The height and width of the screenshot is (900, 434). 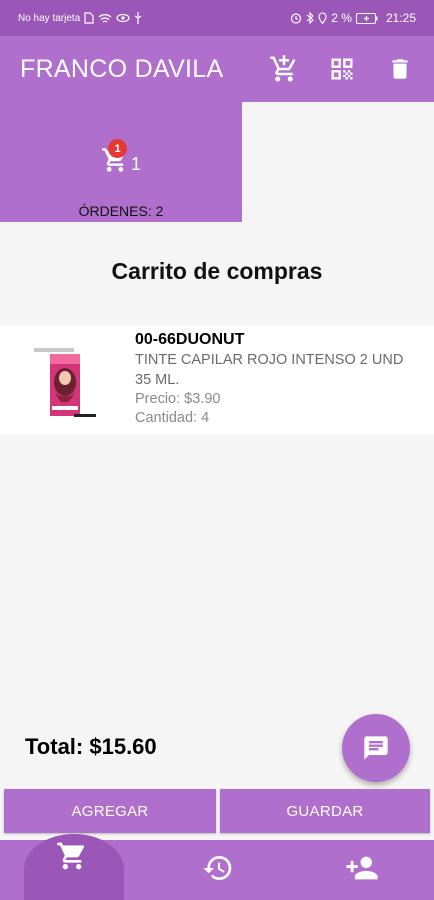 I want to click on usb-icon, so click(x=138, y=18).